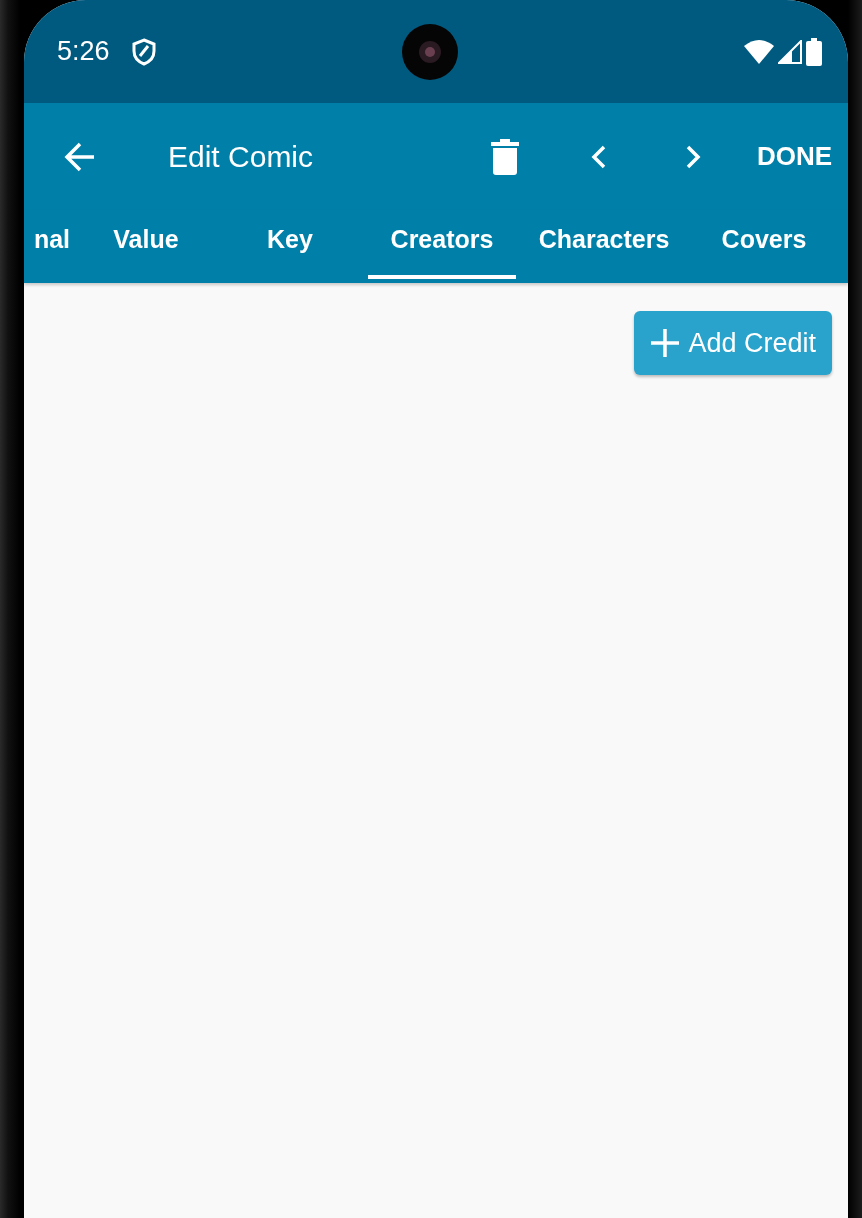 The image size is (862, 1218). Describe the element at coordinates (143, 51) in the screenshot. I see `shield-icon` at that location.